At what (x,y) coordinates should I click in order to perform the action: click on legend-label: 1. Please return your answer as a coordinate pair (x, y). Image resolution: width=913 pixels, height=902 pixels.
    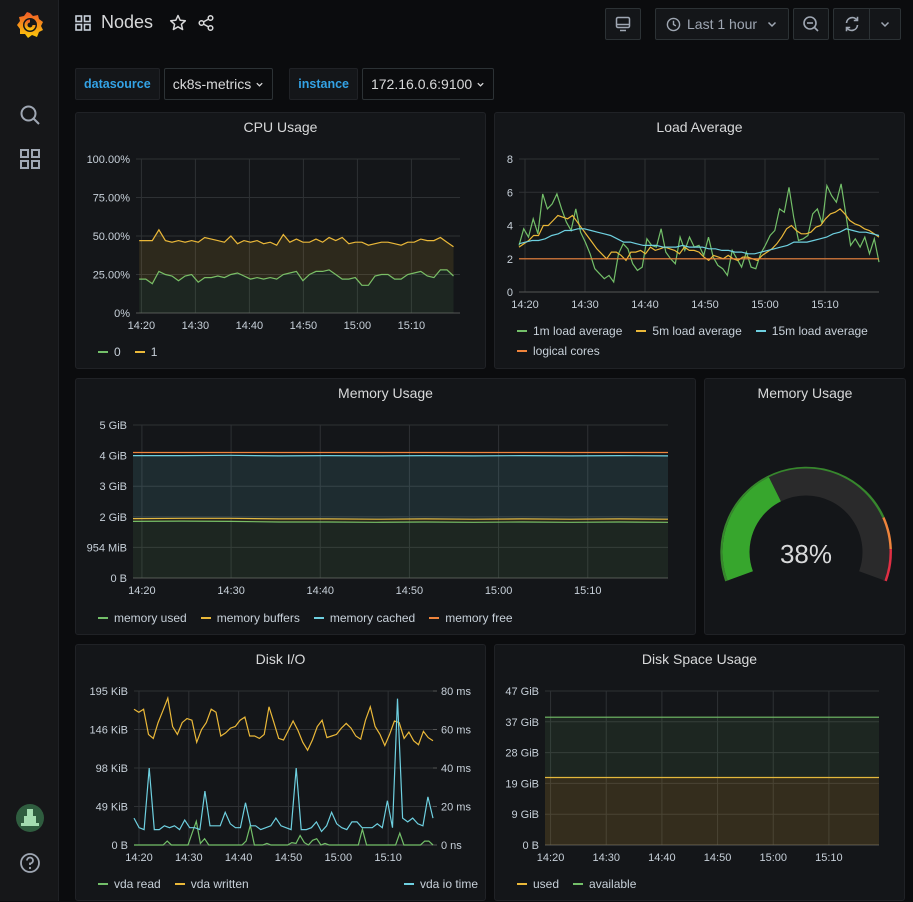
    Looking at the image, I should click on (154, 352).